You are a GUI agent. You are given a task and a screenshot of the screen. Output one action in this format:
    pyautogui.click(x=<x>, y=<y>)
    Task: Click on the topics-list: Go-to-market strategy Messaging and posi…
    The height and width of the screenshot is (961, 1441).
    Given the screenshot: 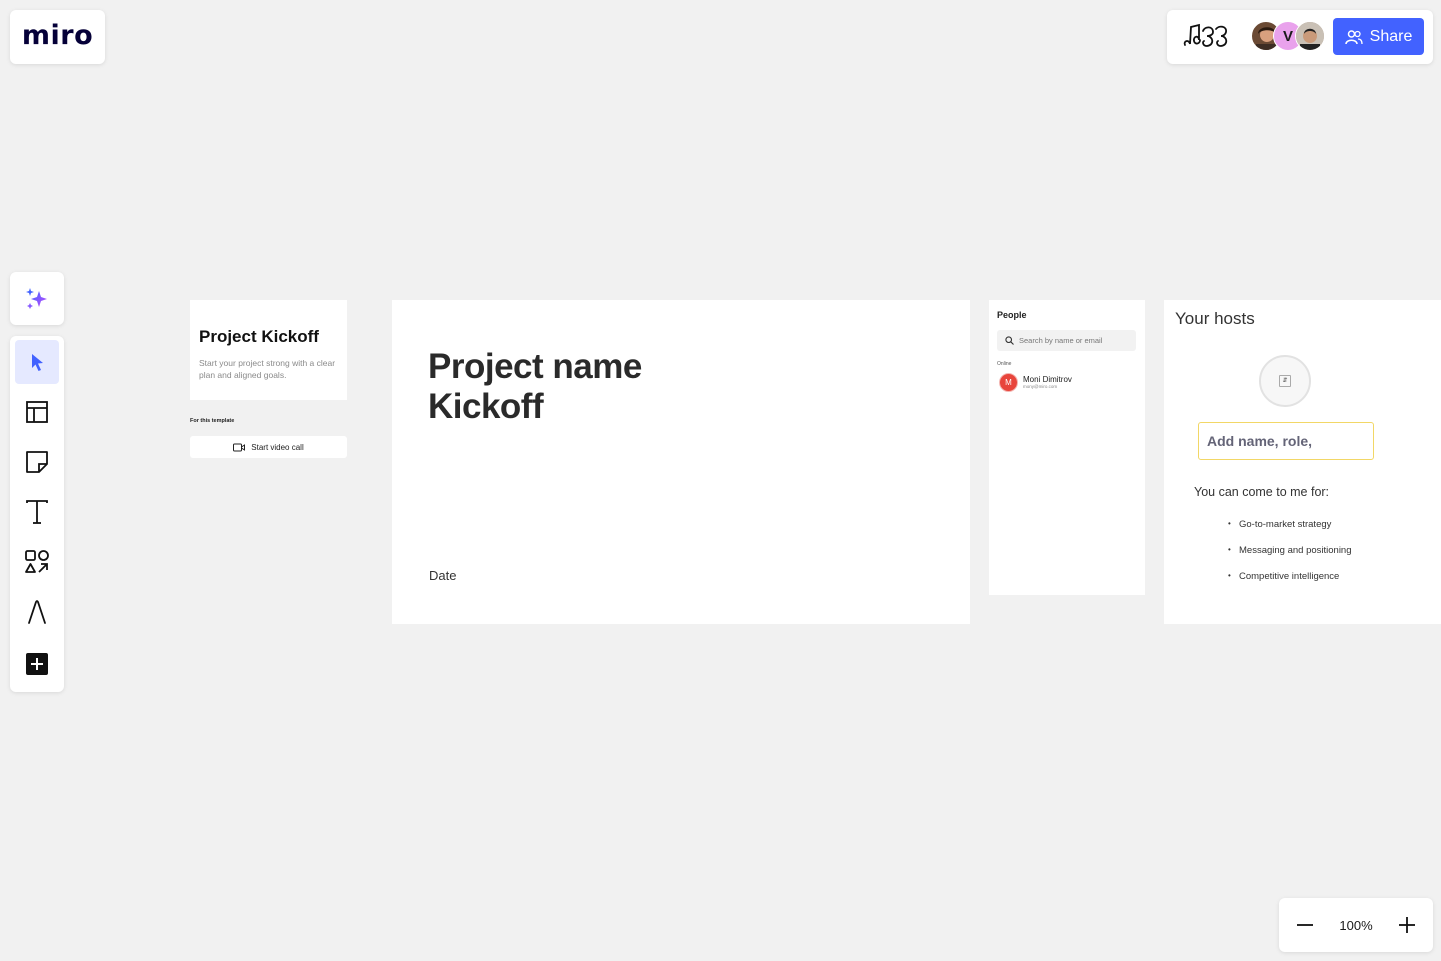 What is the action you would take?
    pyautogui.click(x=1290, y=558)
    